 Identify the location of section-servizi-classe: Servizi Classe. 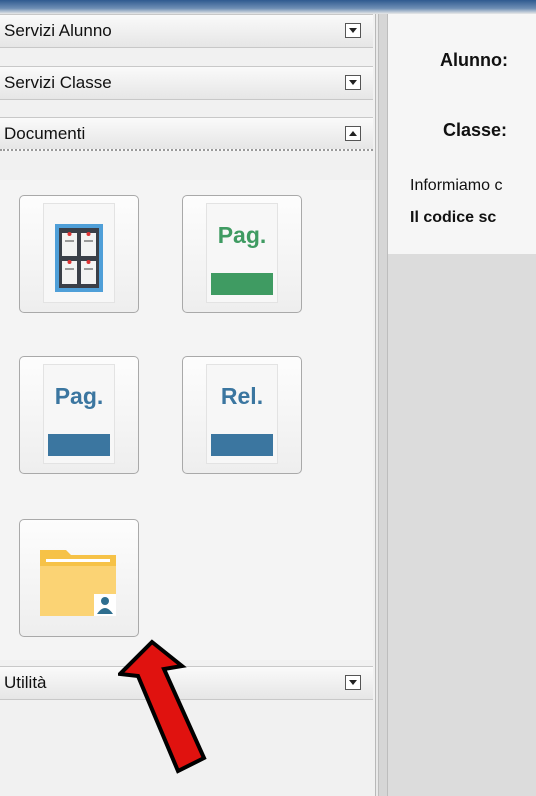
(186, 83).